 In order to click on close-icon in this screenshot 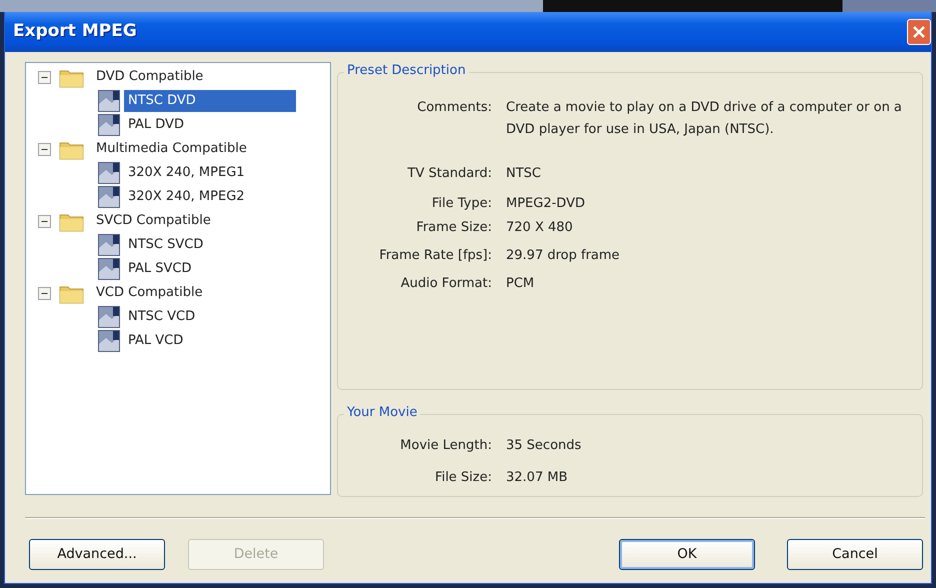, I will do `click(919, 32)`.